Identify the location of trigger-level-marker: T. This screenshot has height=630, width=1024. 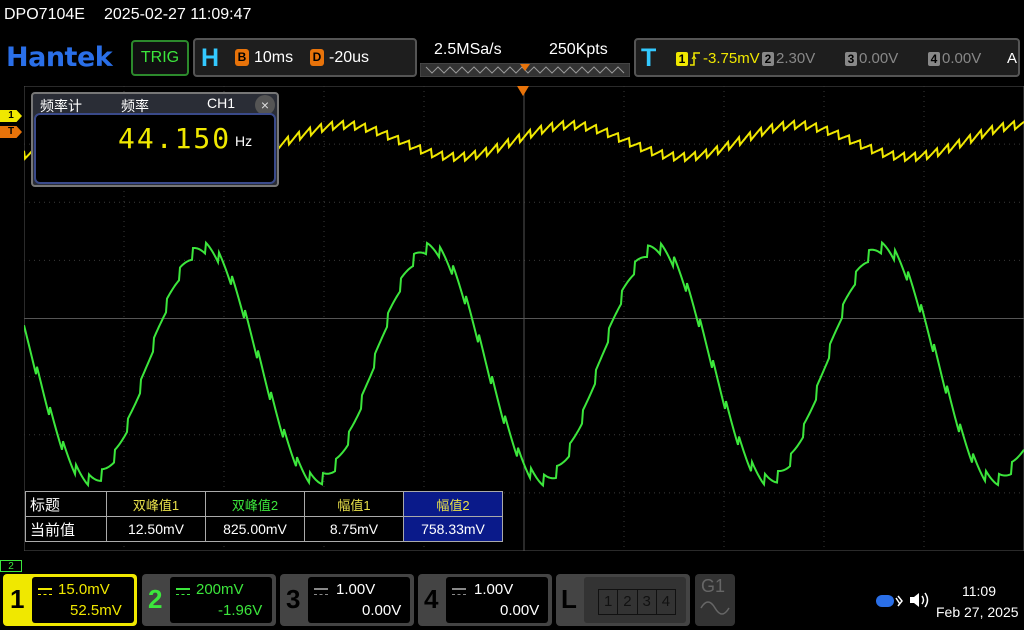
(11, 132).